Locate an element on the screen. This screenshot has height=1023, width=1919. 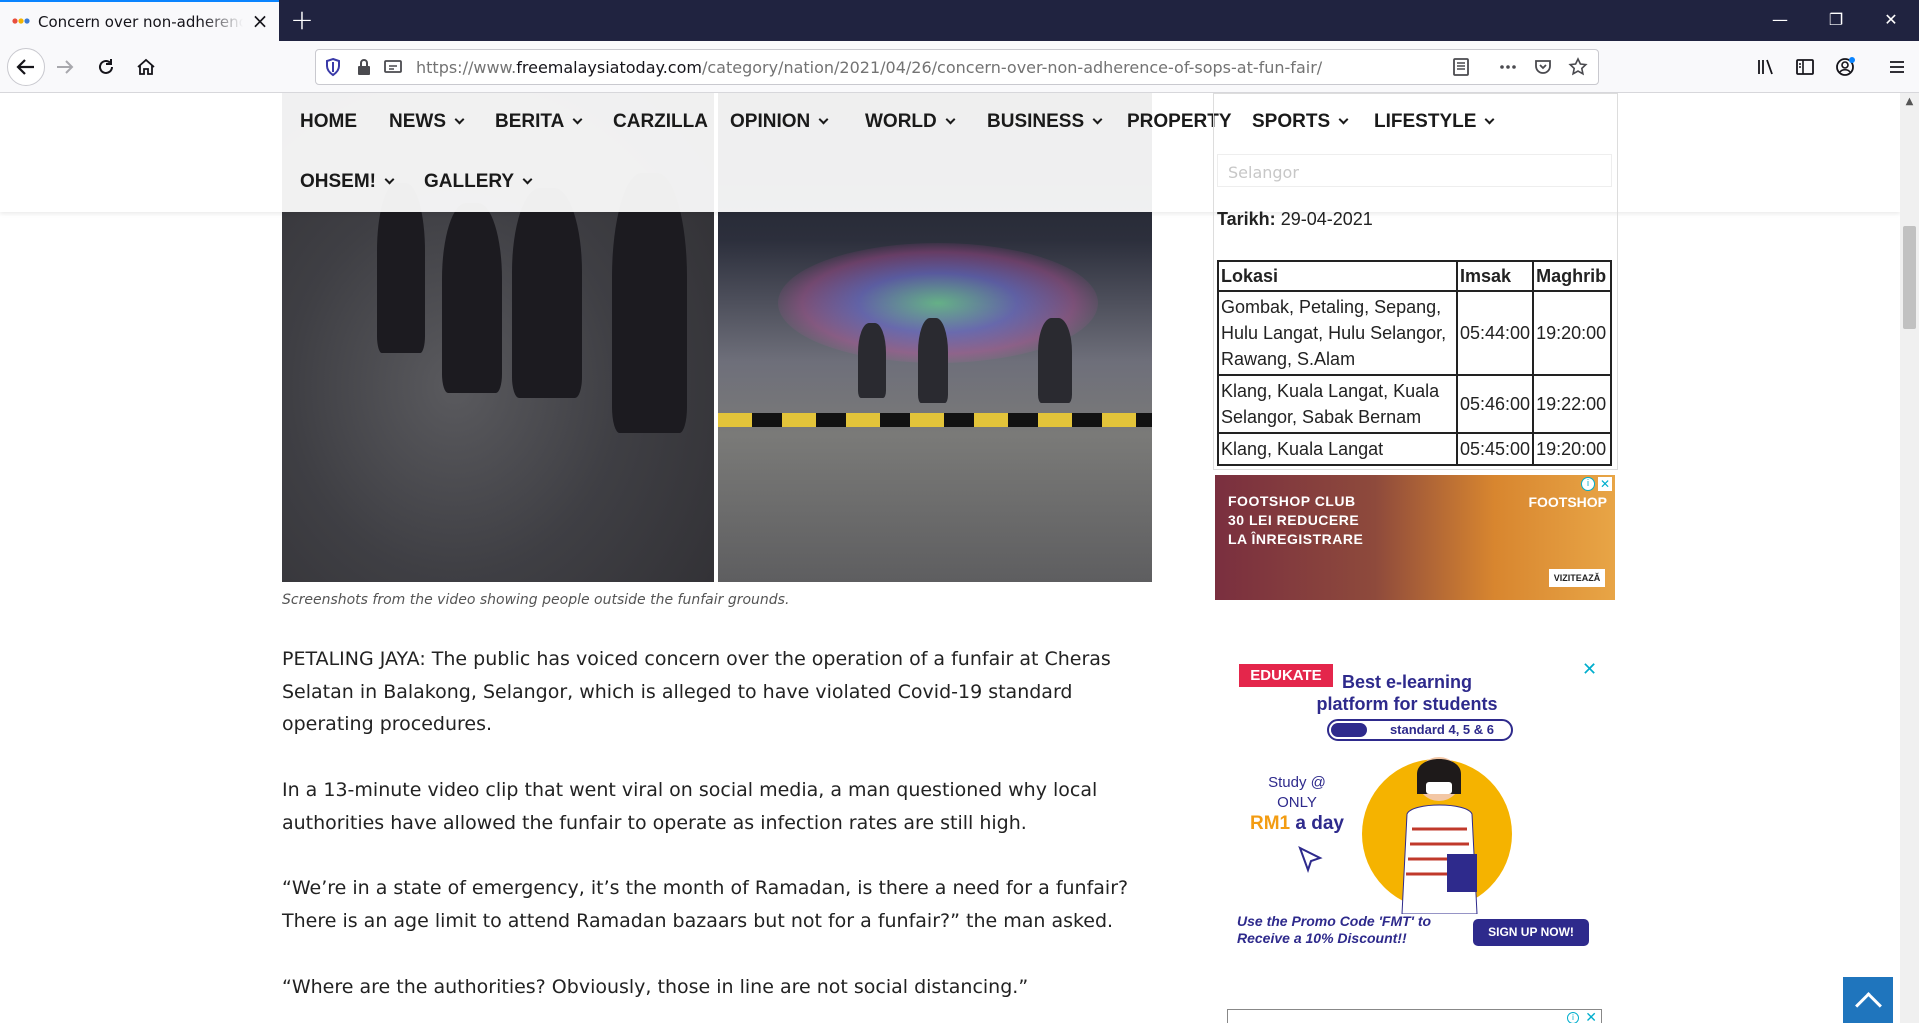
library-button is located at coordinates (1766, 67).